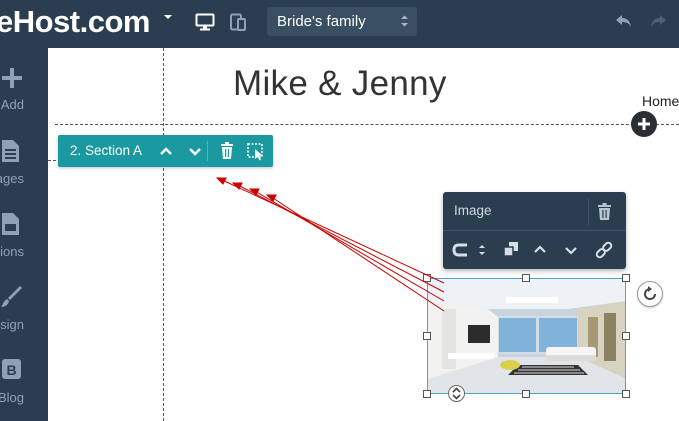 Image resolution: width=679 pixels, height=421 pixels. I want to click on section-name: 2. Section A, so click(106, 151).